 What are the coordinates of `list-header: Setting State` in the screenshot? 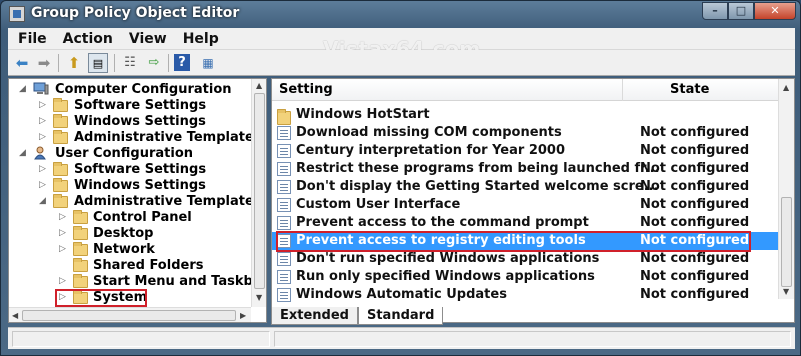 It's located at (525, 90).